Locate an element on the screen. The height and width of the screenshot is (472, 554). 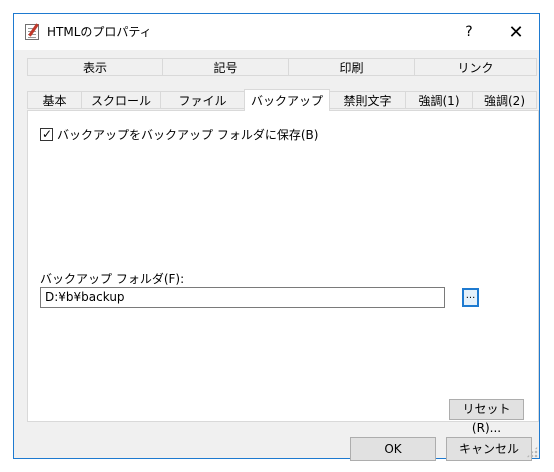
backup-checkbox-row: ✓ バックアップをバックアップ フォルダに保存(B) is located at coordinates (179, 134).